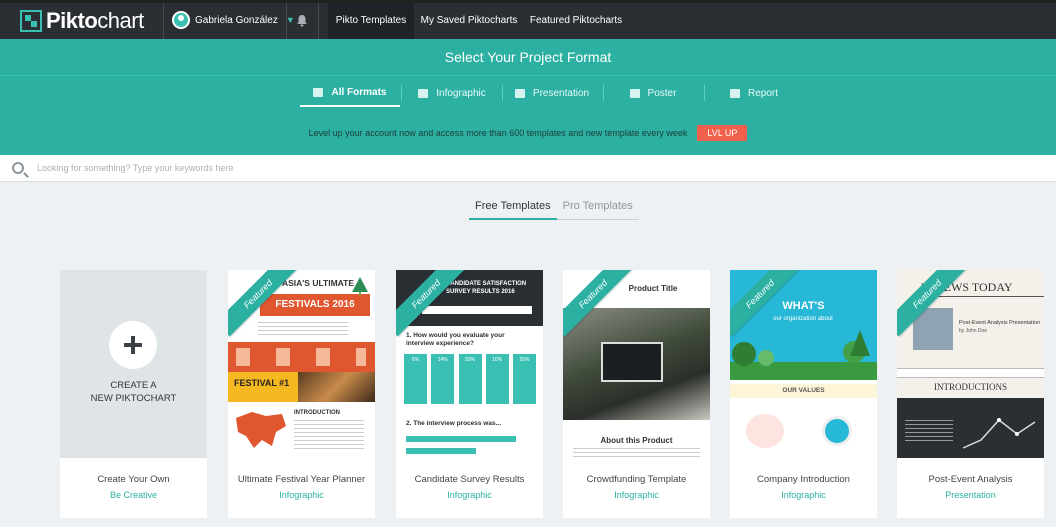 This screenshot has height=527, width=1056. I want to click on tab-label: Report, so click(762, 93).